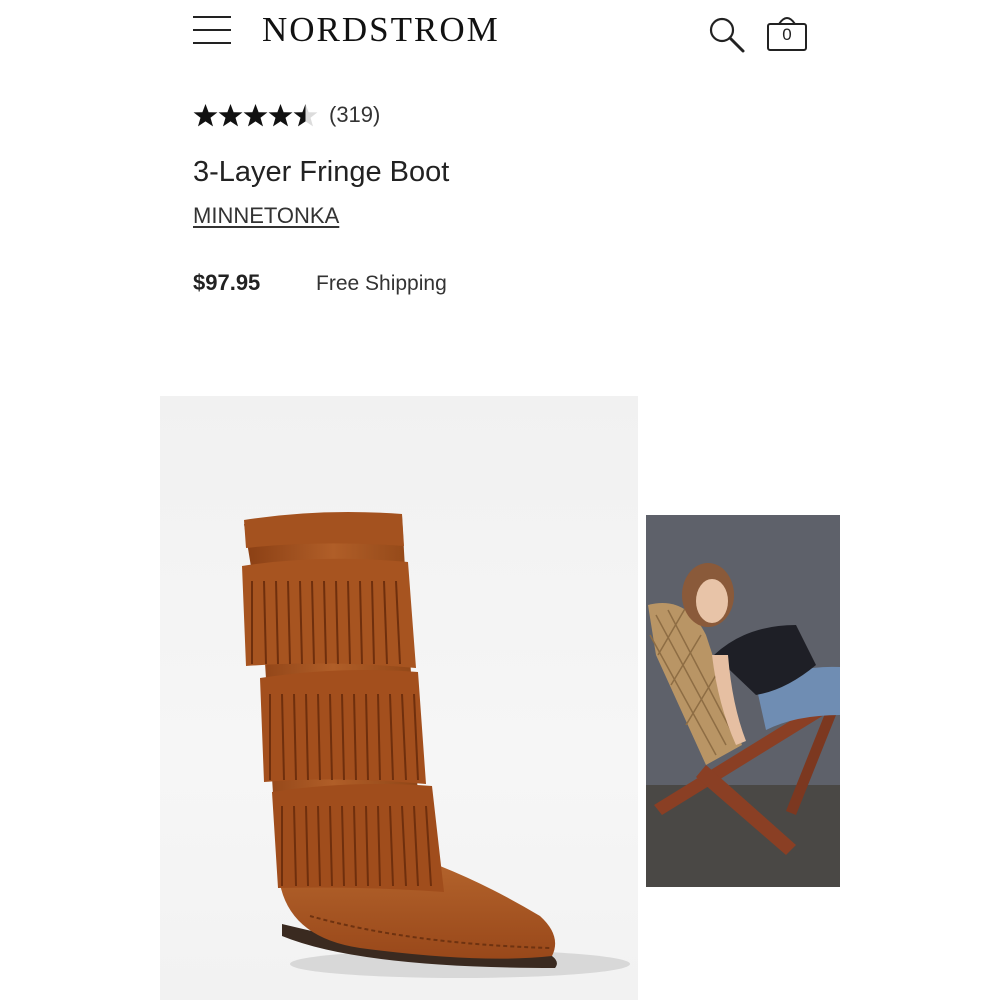  I want to click on shipping-info: Free Shipping, so click(381, 283).